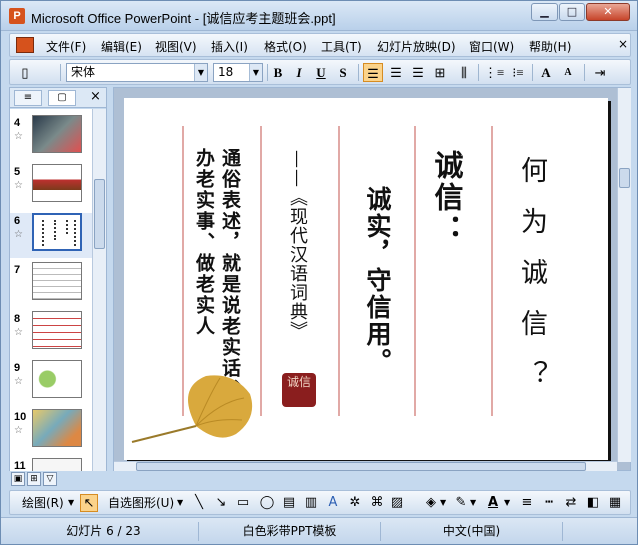 Image resolution: width=638 pixels, height=545 pixels. I want to click on slideshow-icon: ▽, so click(50, 479).